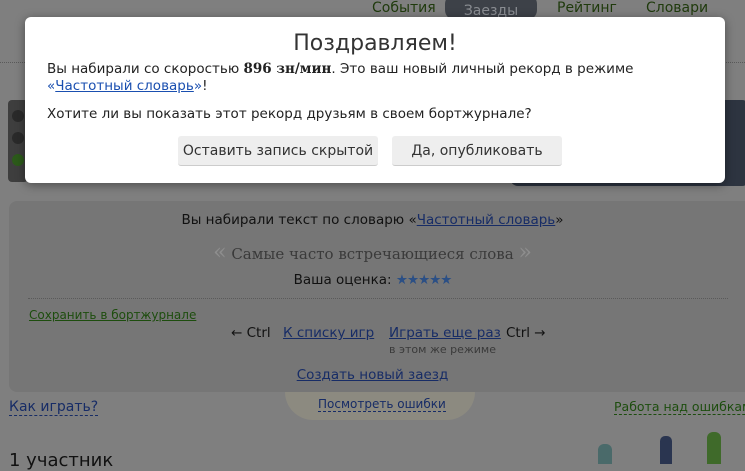 Image resolution: width=745 pixels, height=471 pixels. I want to click on nav-rating: Рейтинг, so click(587, 8).